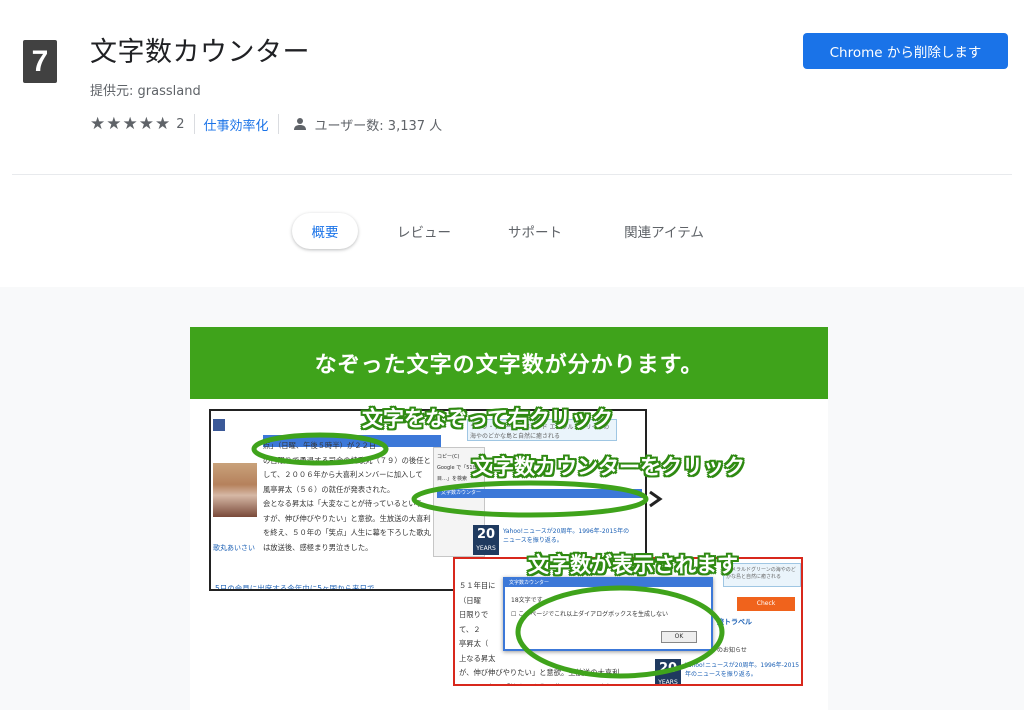 This screenshot has width=1024, height=710. Describe the element at coordinates (180, 124) in the screenshot. I see `rating-count: 2` at that location.